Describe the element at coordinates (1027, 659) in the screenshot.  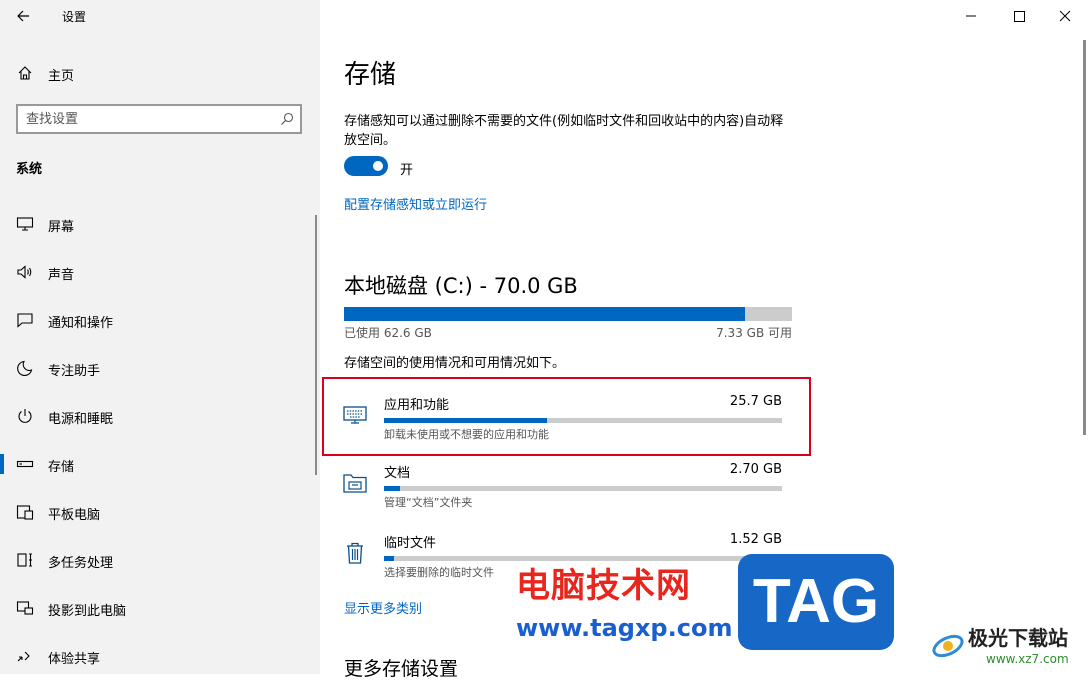
I see `watermark-logo-url: www.xz7.com` at that location.